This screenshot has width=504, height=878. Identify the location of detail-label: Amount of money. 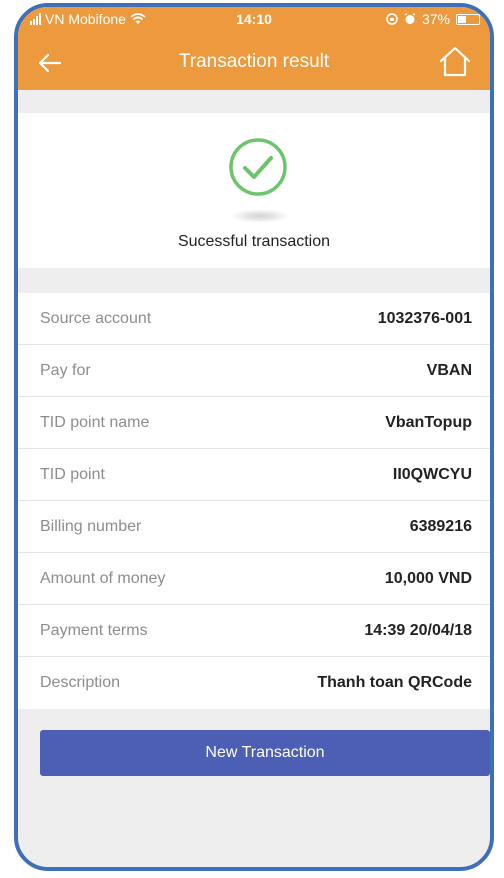
(103, 578).